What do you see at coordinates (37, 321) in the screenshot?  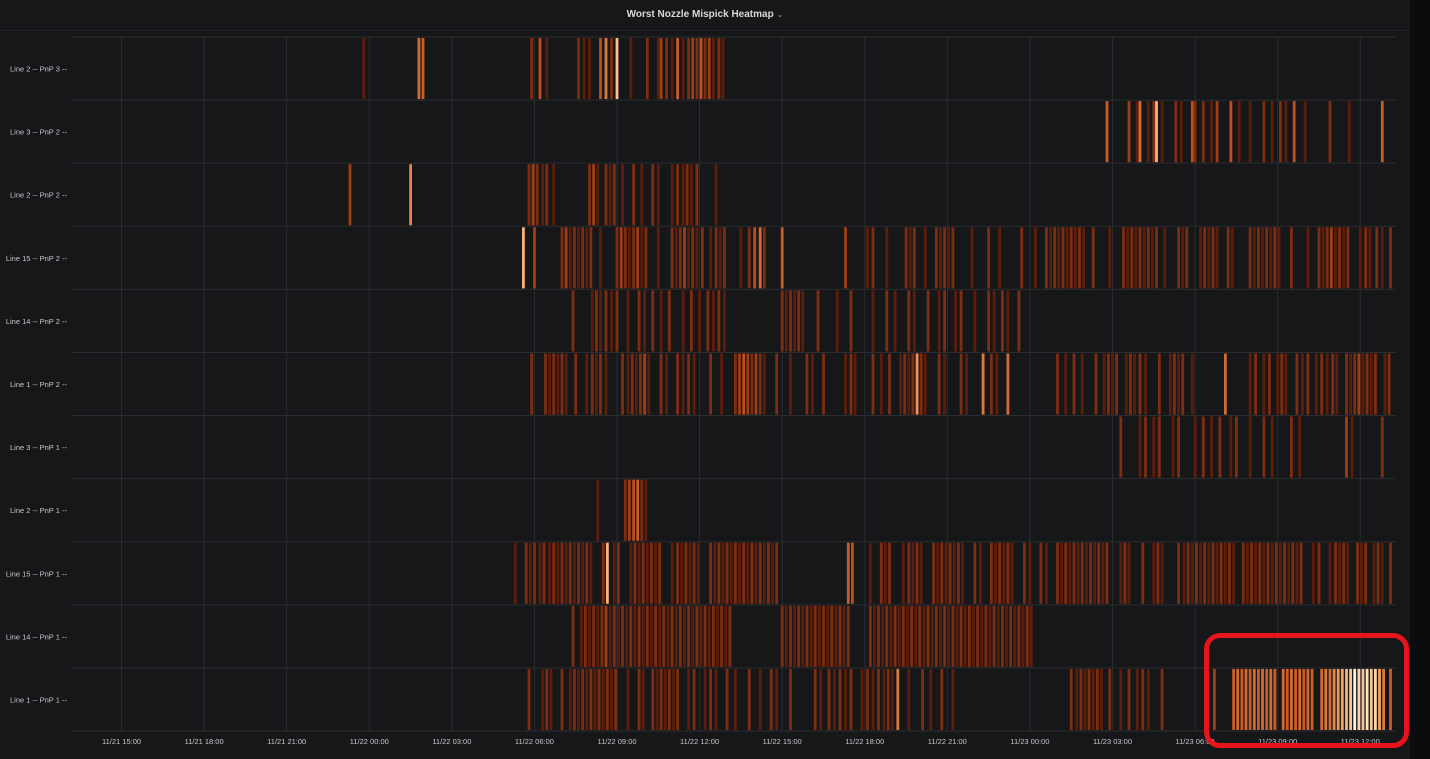 I see `y-tick-label: Line 14 -- PnP 2 --` at bounding box center [37, 321].